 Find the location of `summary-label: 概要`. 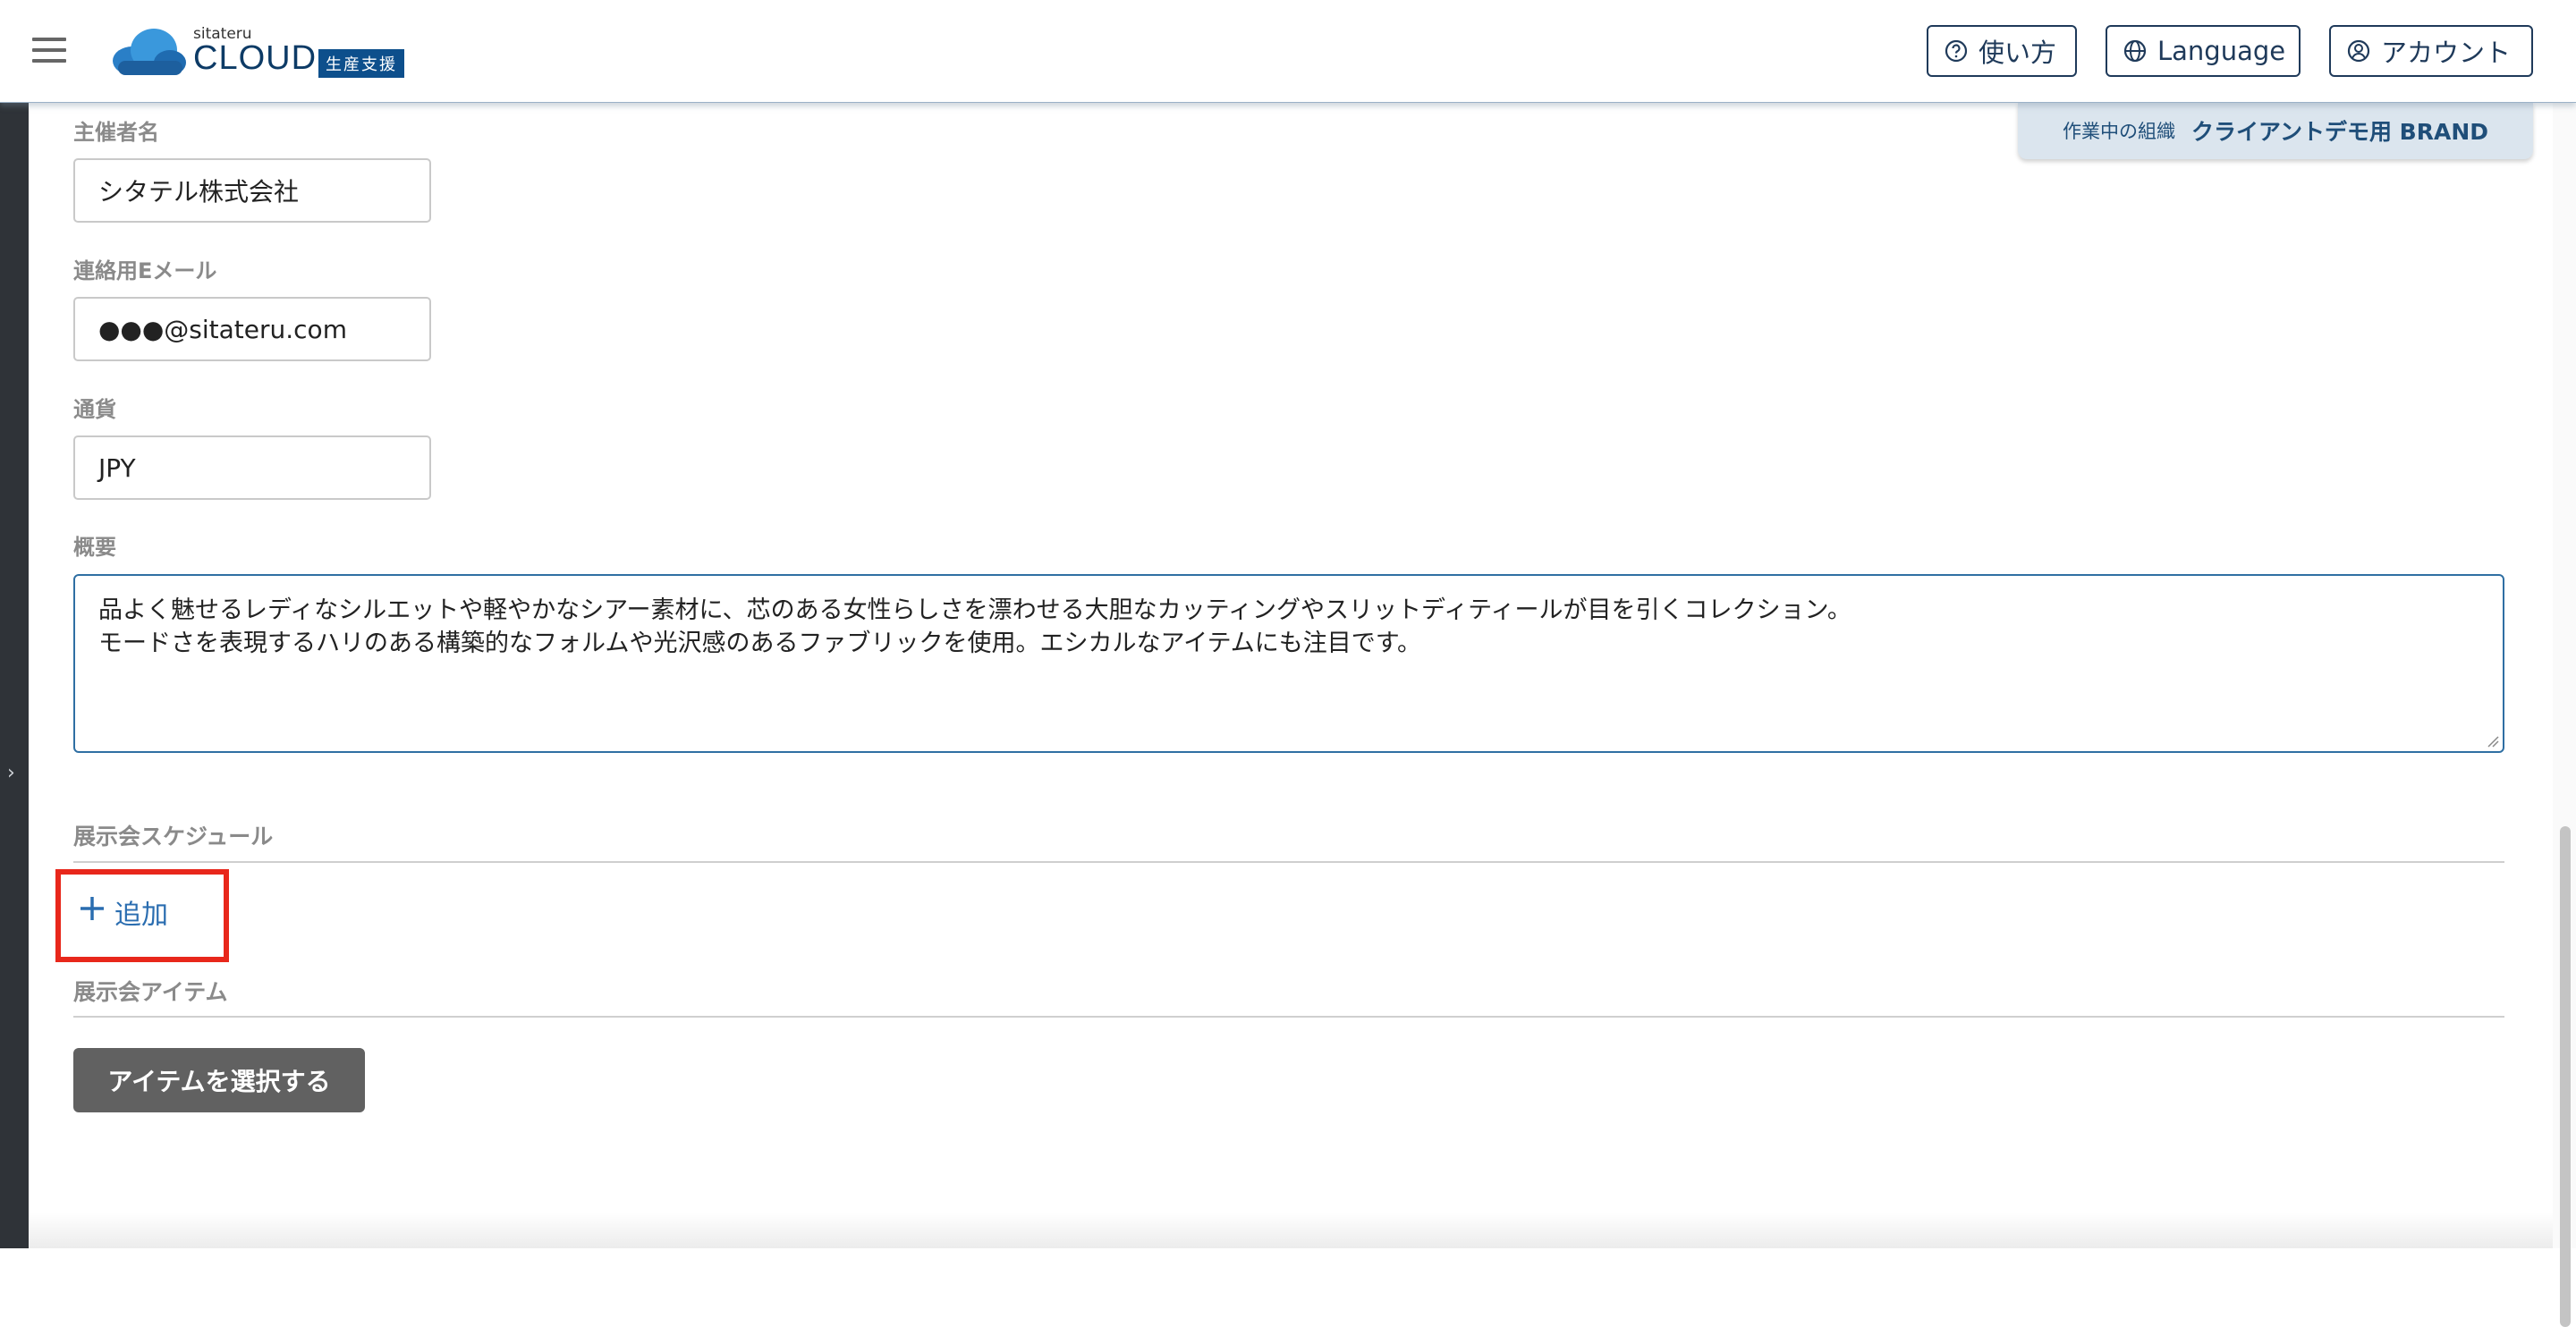

summary-label: 概要 is located at coordinates (94, 547).